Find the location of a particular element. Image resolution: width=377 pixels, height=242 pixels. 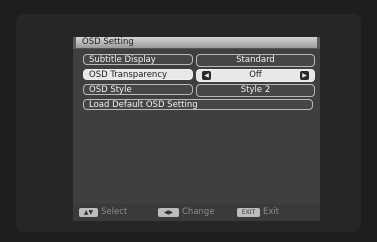

menu-row-osd-style: OSD Style Style 2 is located at coordinates (199, 90).